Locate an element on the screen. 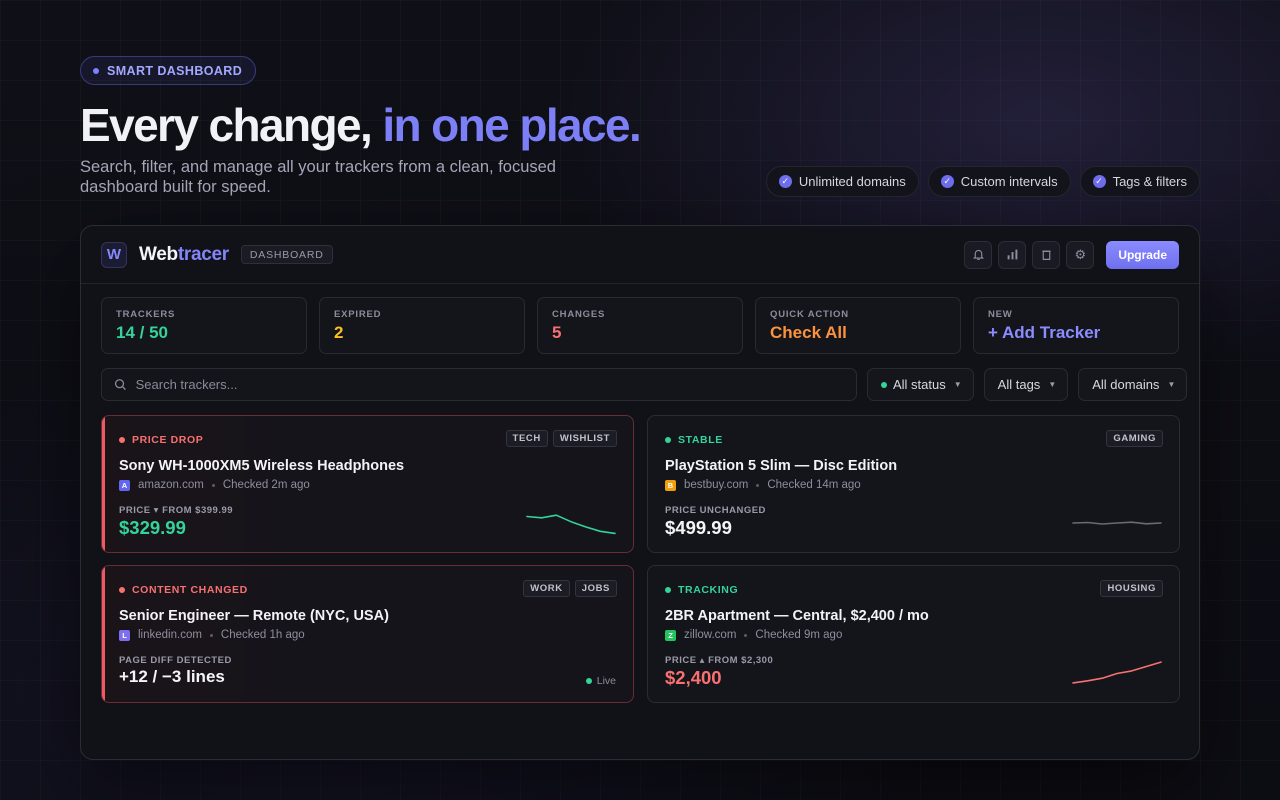  card-status-label: STABLE is located at coordinates (700, 440).